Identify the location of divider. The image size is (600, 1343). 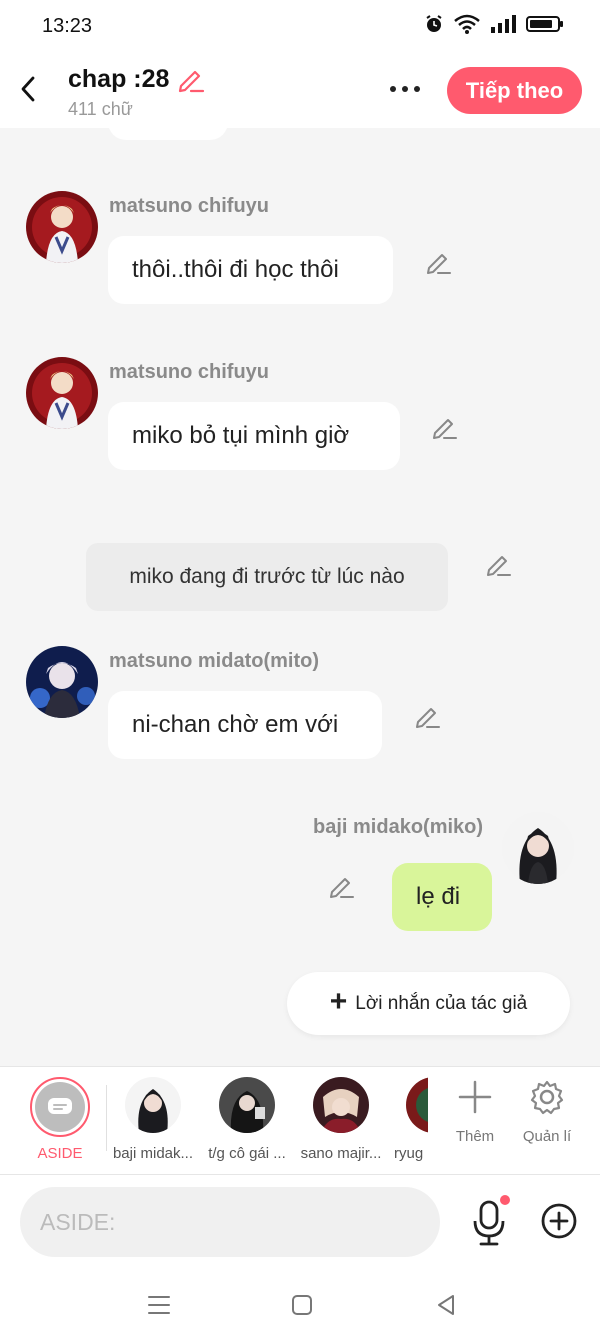
(106, 1118).